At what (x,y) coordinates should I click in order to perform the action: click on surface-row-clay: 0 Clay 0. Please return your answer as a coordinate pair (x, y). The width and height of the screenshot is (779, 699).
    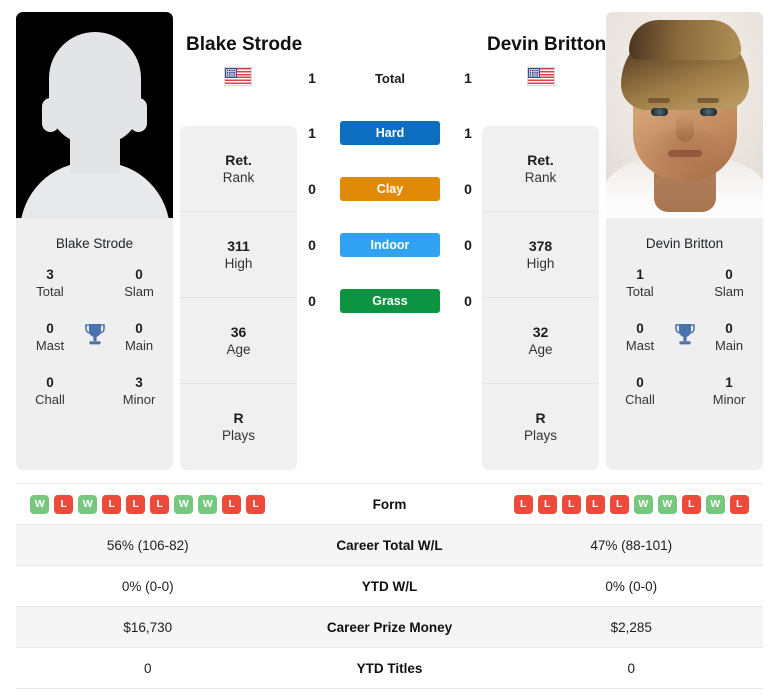
    Looking at the image, I should click on (390, 189).